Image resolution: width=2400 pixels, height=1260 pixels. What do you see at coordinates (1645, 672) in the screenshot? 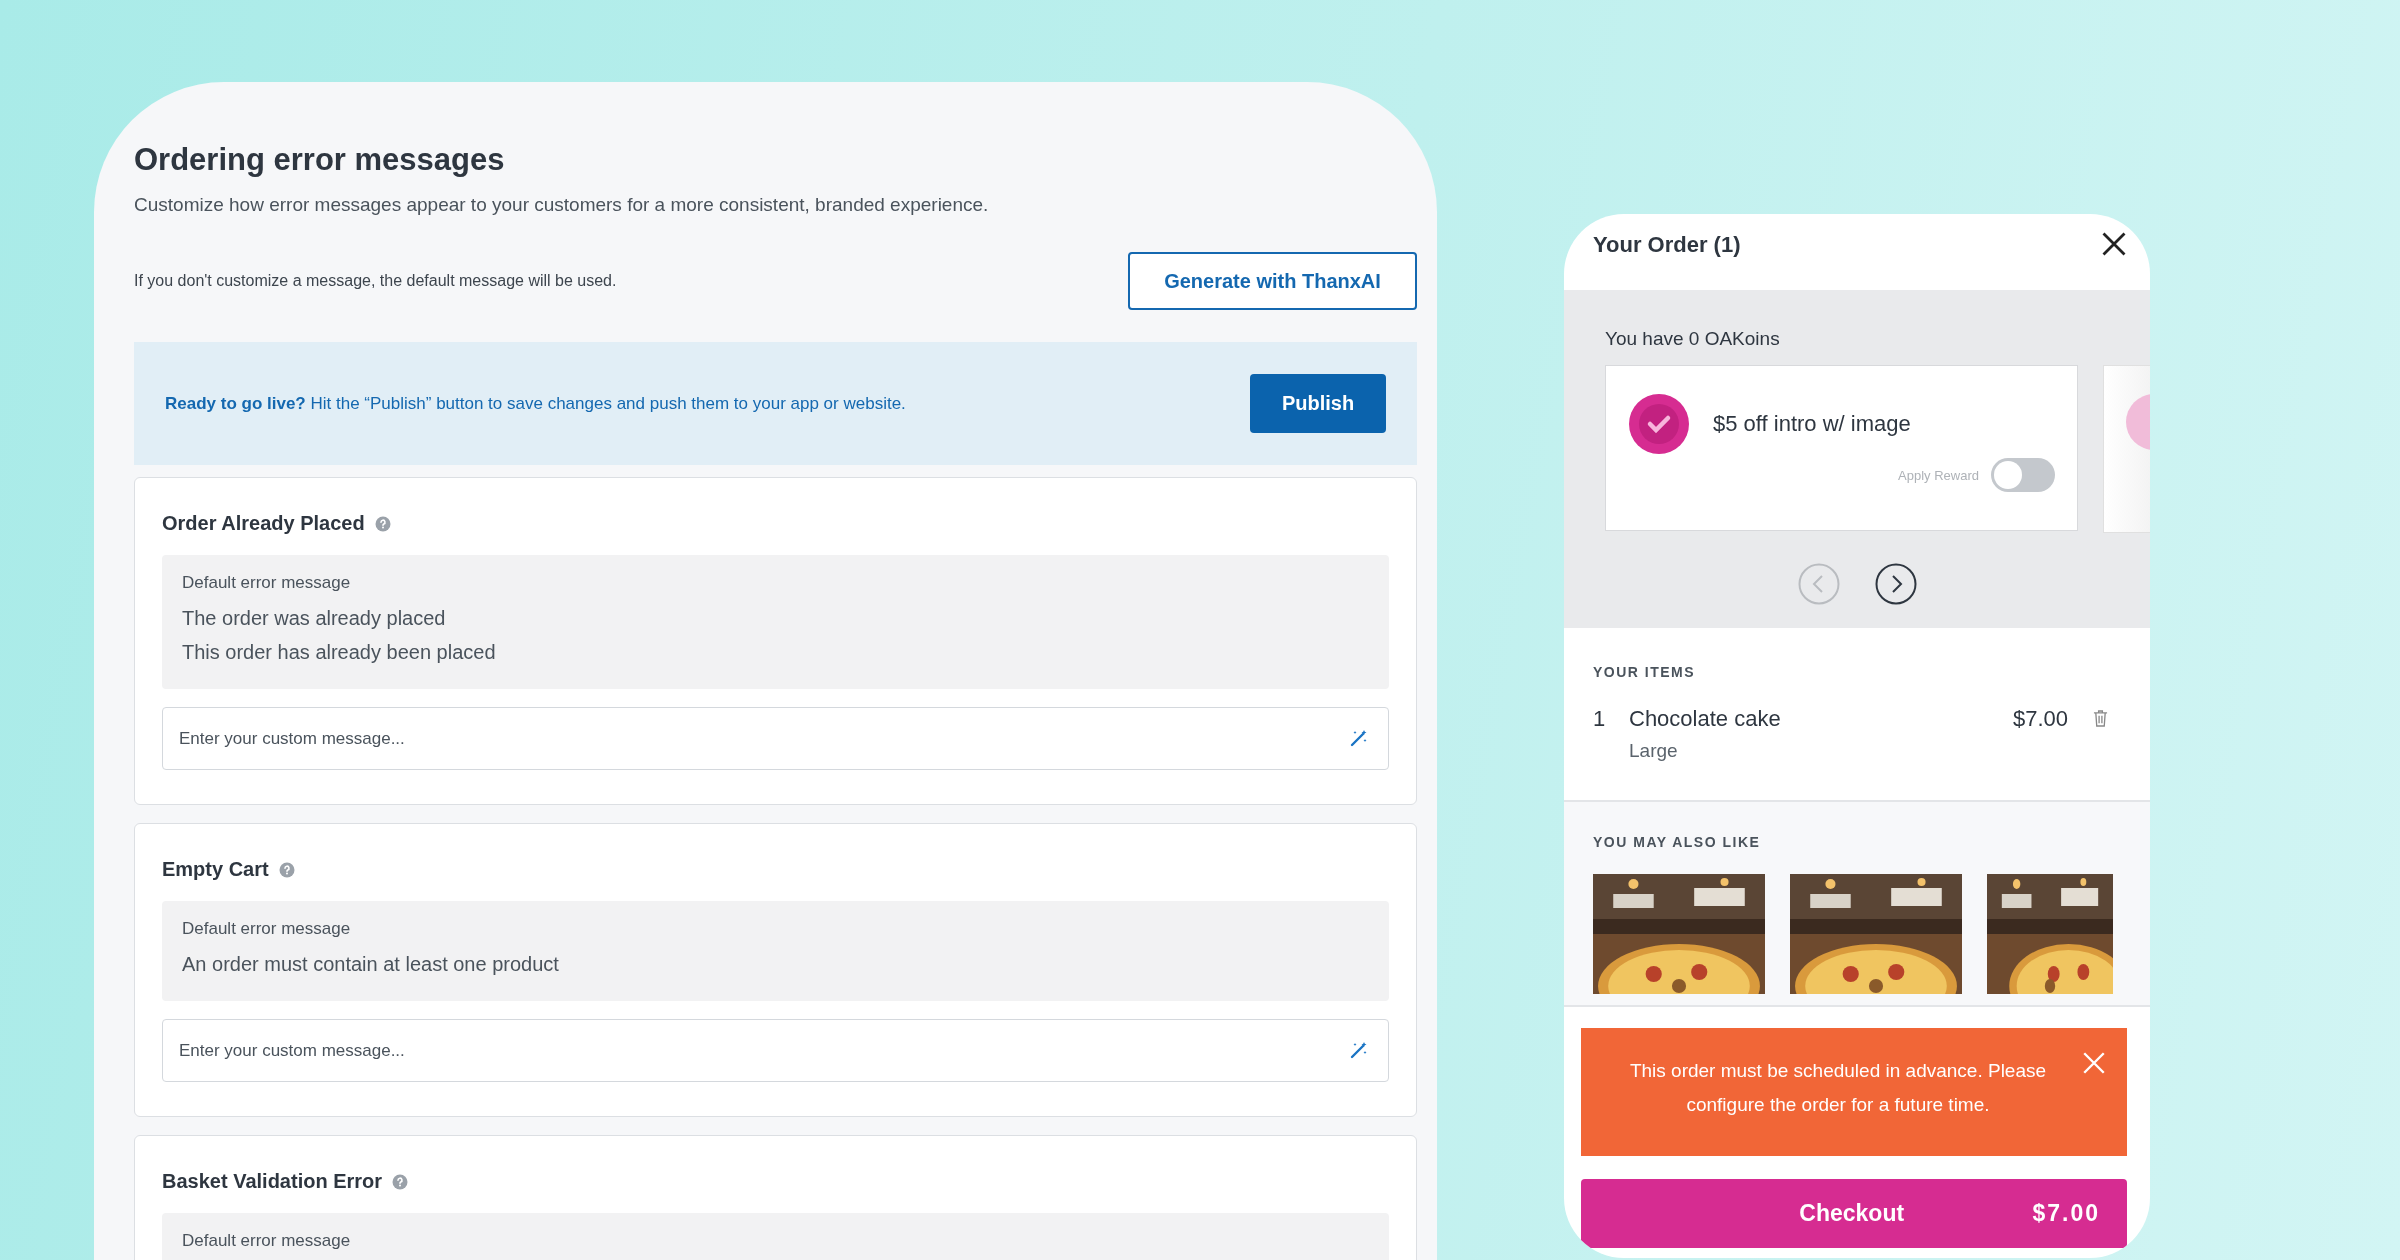
I see `items-heading: YOUR ITEMS` at bounding box center [1645, 672].